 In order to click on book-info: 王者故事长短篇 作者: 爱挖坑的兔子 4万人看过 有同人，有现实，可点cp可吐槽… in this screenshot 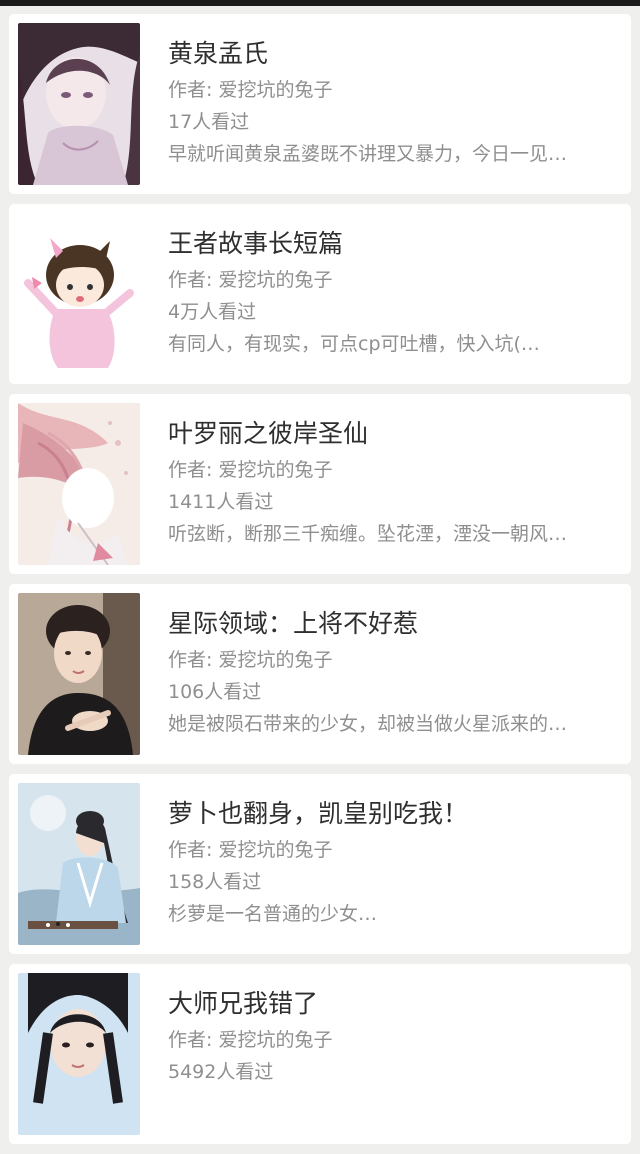, I will do `click(388, 293)`.